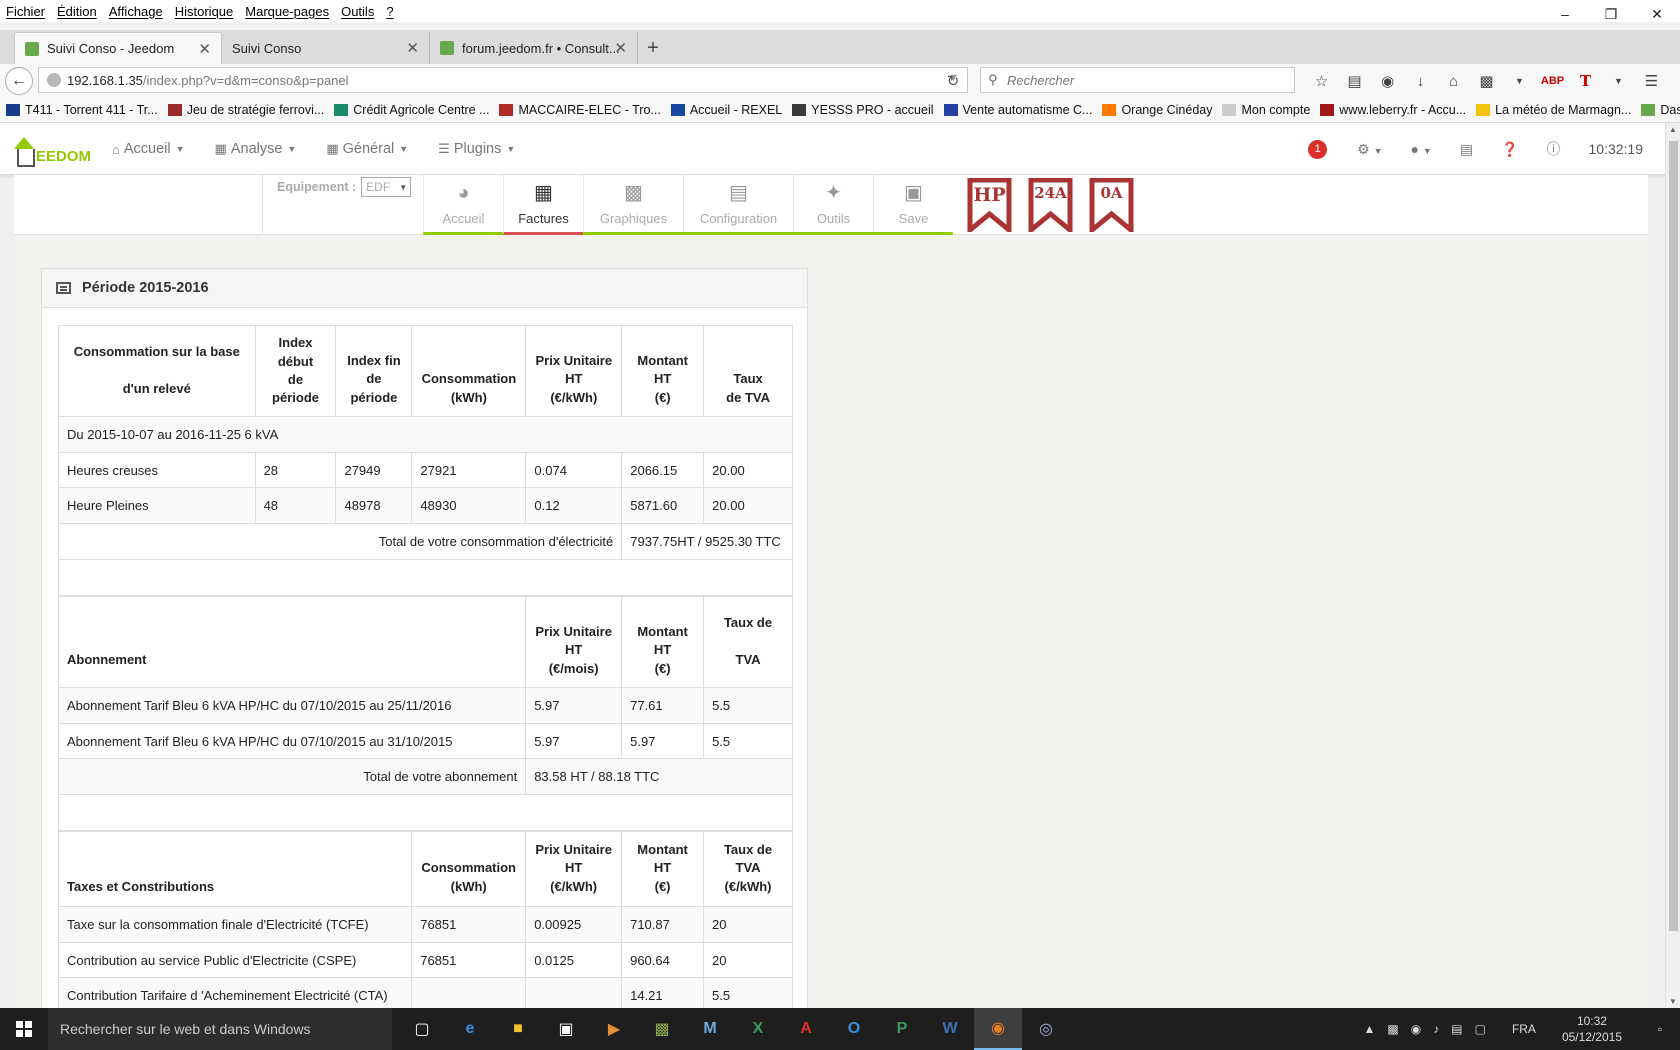  I want to click on info-icon: ⓘ, so click(1554, 149).